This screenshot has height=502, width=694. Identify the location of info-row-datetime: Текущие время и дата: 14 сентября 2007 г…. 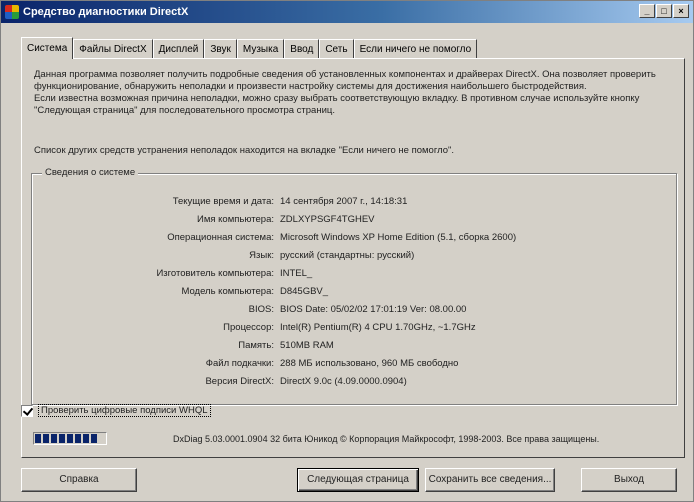
(352, 201).